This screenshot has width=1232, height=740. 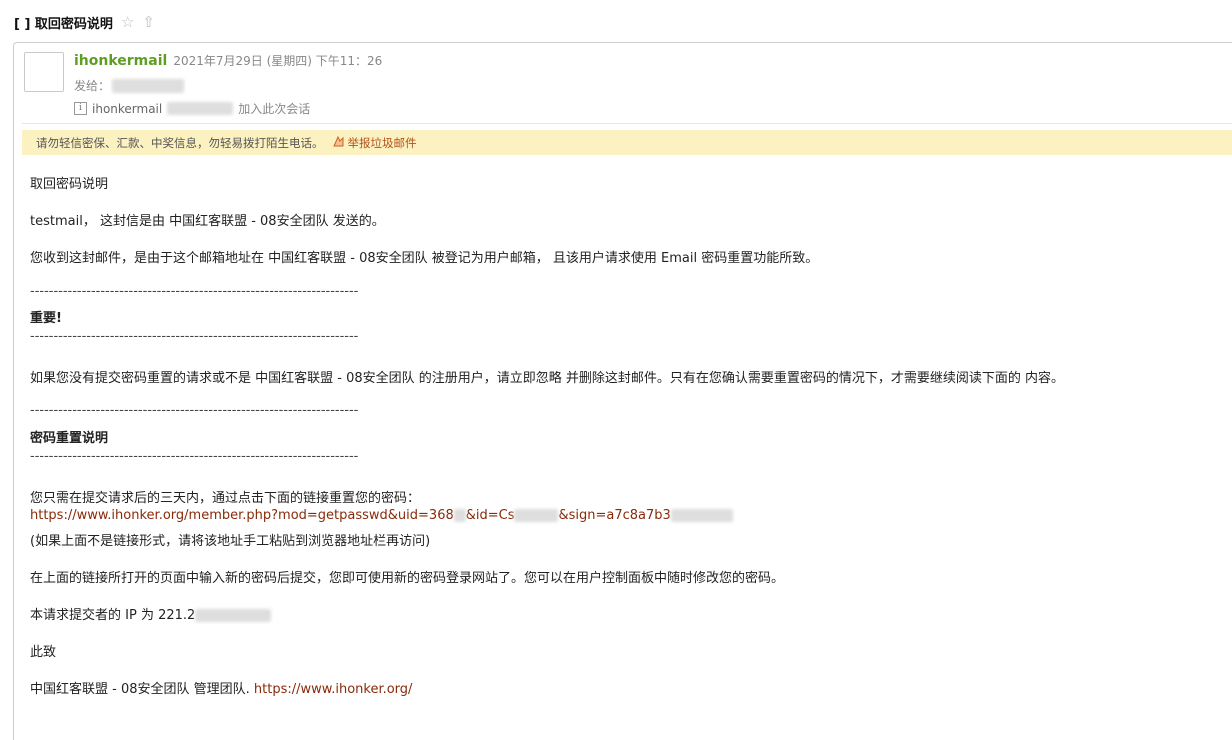 I want to click on body-title: 取回密码说明, so click(x=69, y=184).